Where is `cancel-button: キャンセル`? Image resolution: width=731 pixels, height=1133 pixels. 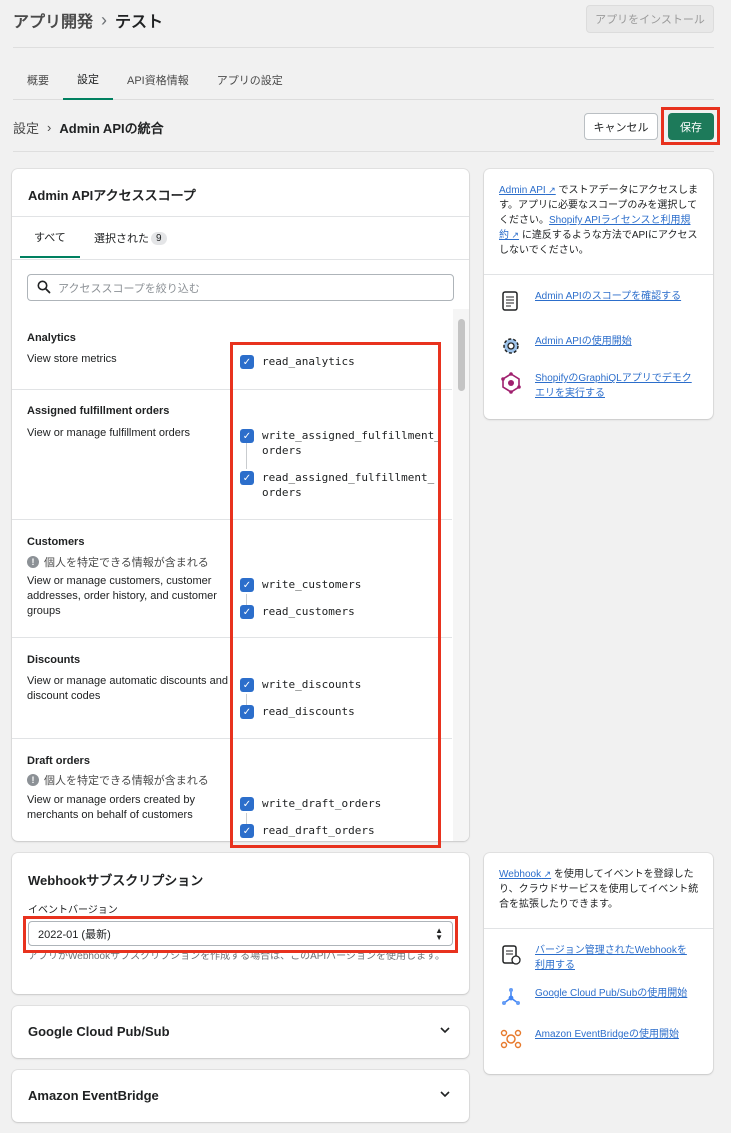 cancel-button: キャンセル is located at coordinates (621, 126).